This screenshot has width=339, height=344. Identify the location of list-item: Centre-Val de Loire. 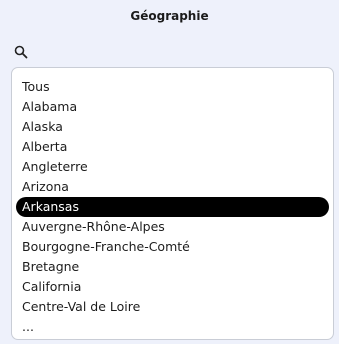
(172, 307).